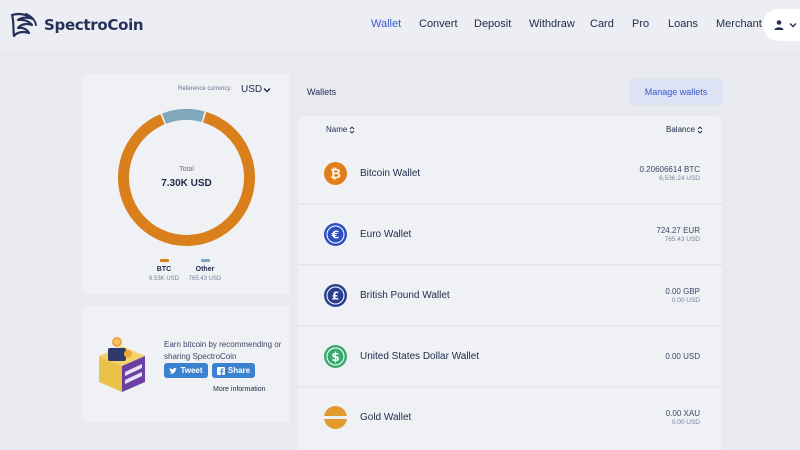 The height and width of the screenshot is (450, 800). What do you see at coordinates (122, 364) in the screenshot?
I see `referral-illustration-icon` at bounding box center [122, 364].